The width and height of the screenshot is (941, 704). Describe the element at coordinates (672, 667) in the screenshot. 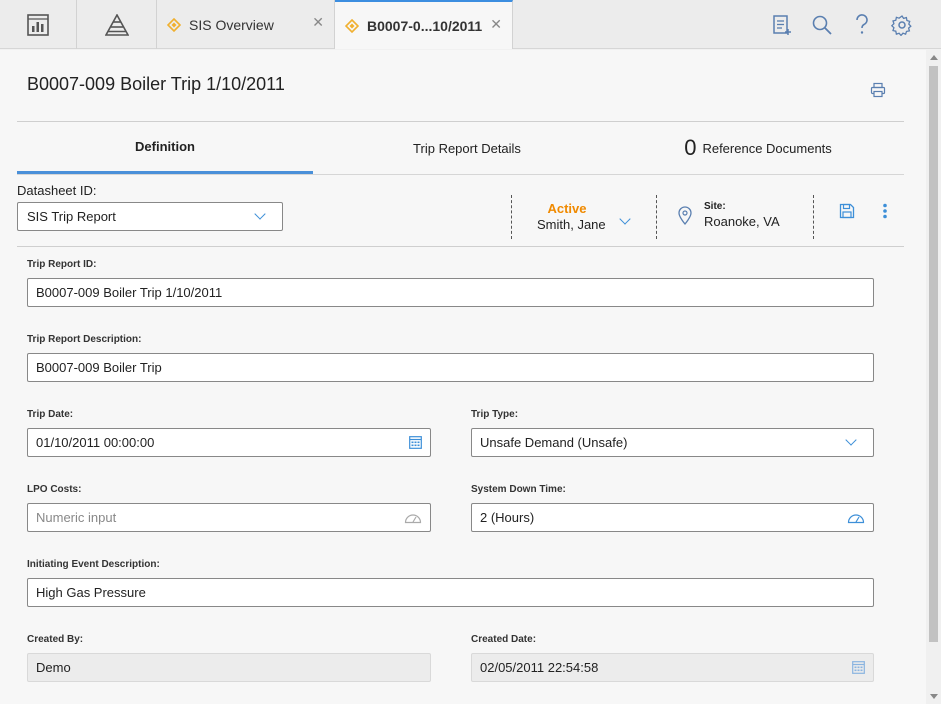

I see `created-date-field: 02/05/2011 22:54:58` at that location.